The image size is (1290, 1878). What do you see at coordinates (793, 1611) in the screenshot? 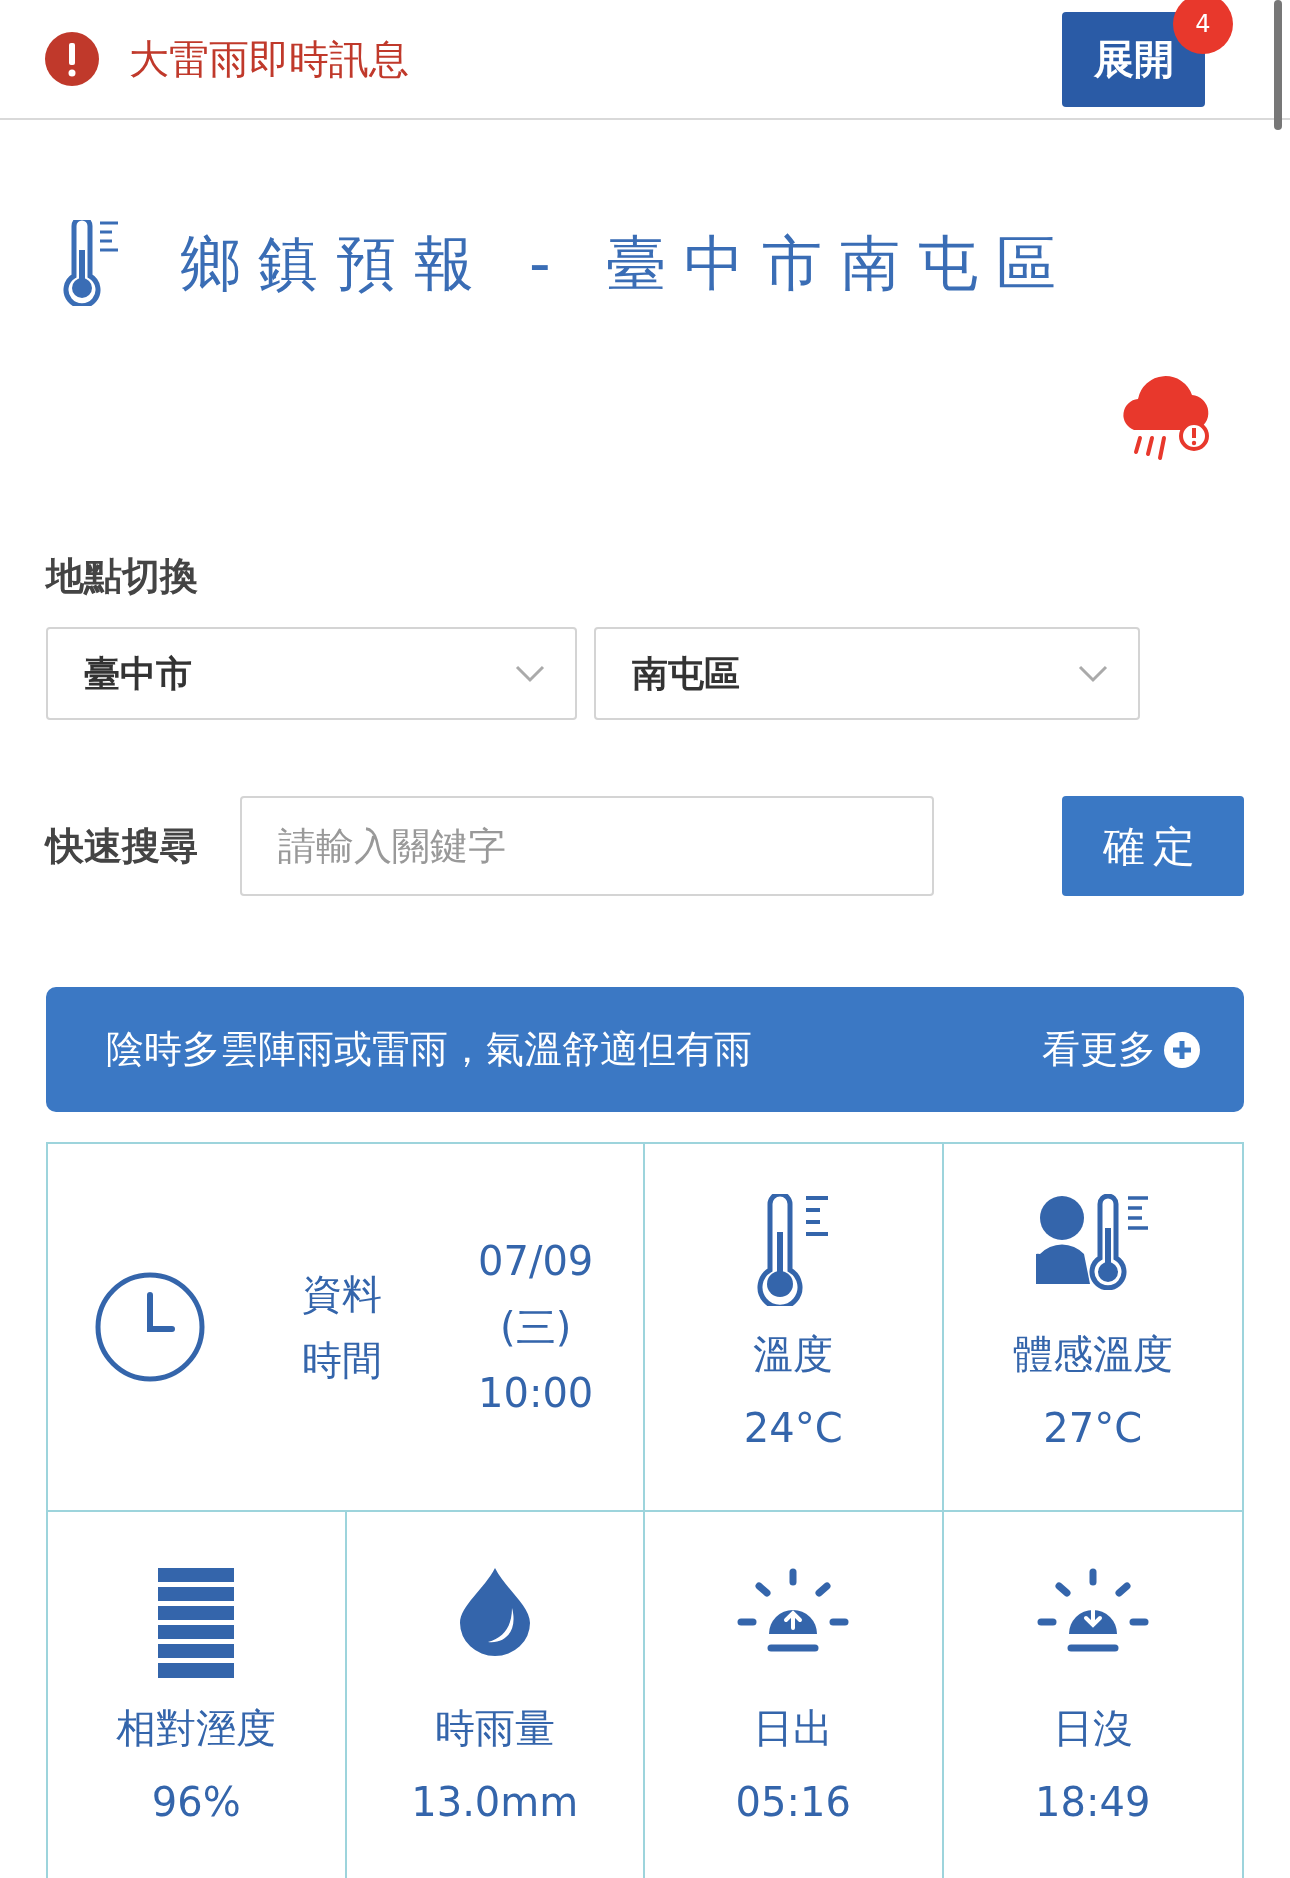
I see `sunrise-icon` at bounding box center [793, 1611].